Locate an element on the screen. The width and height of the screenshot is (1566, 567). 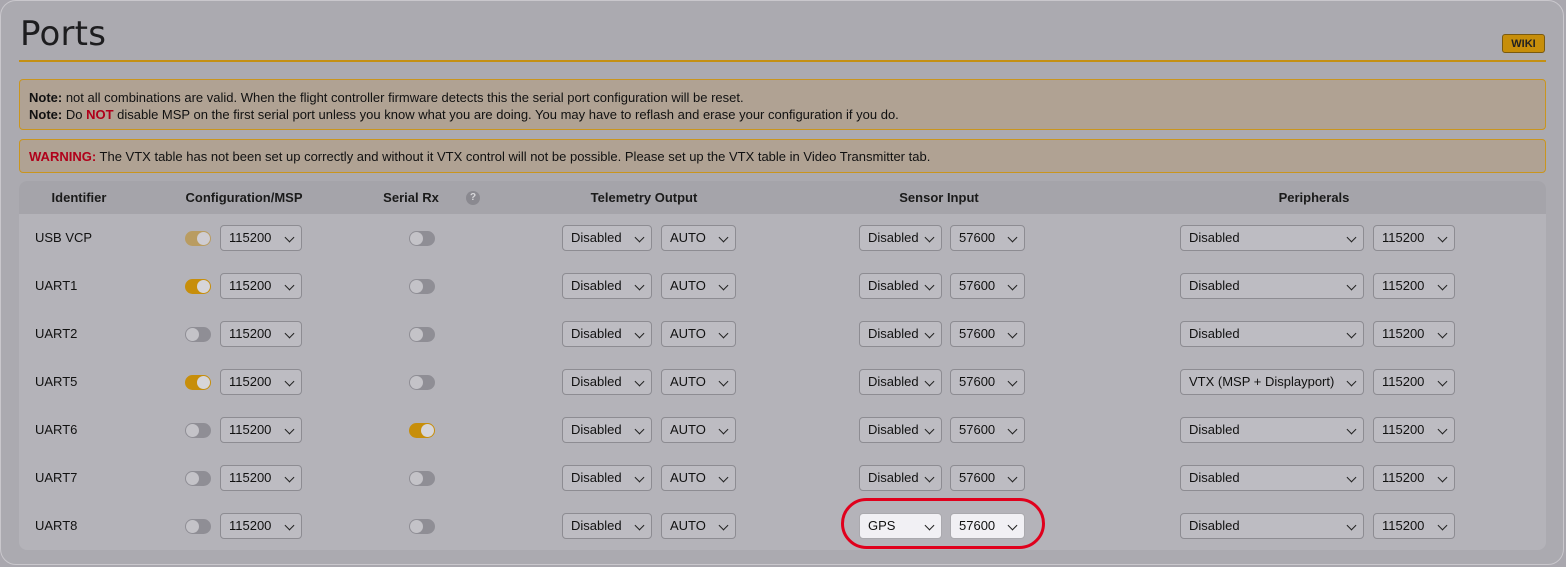
peripheral-select: VTX (MSP + Displayport) is located at coordinates (1272, 382).